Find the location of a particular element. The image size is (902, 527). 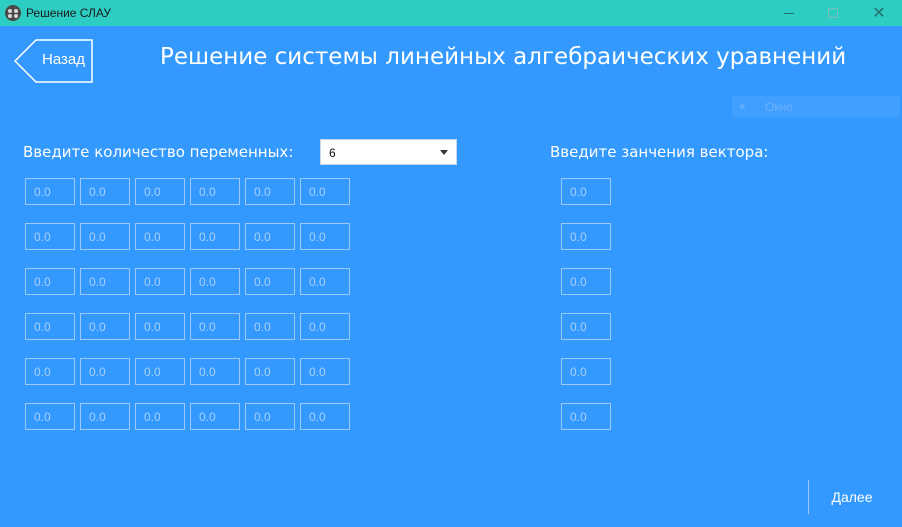

minimize-icon is located at coordinates (789, 13).